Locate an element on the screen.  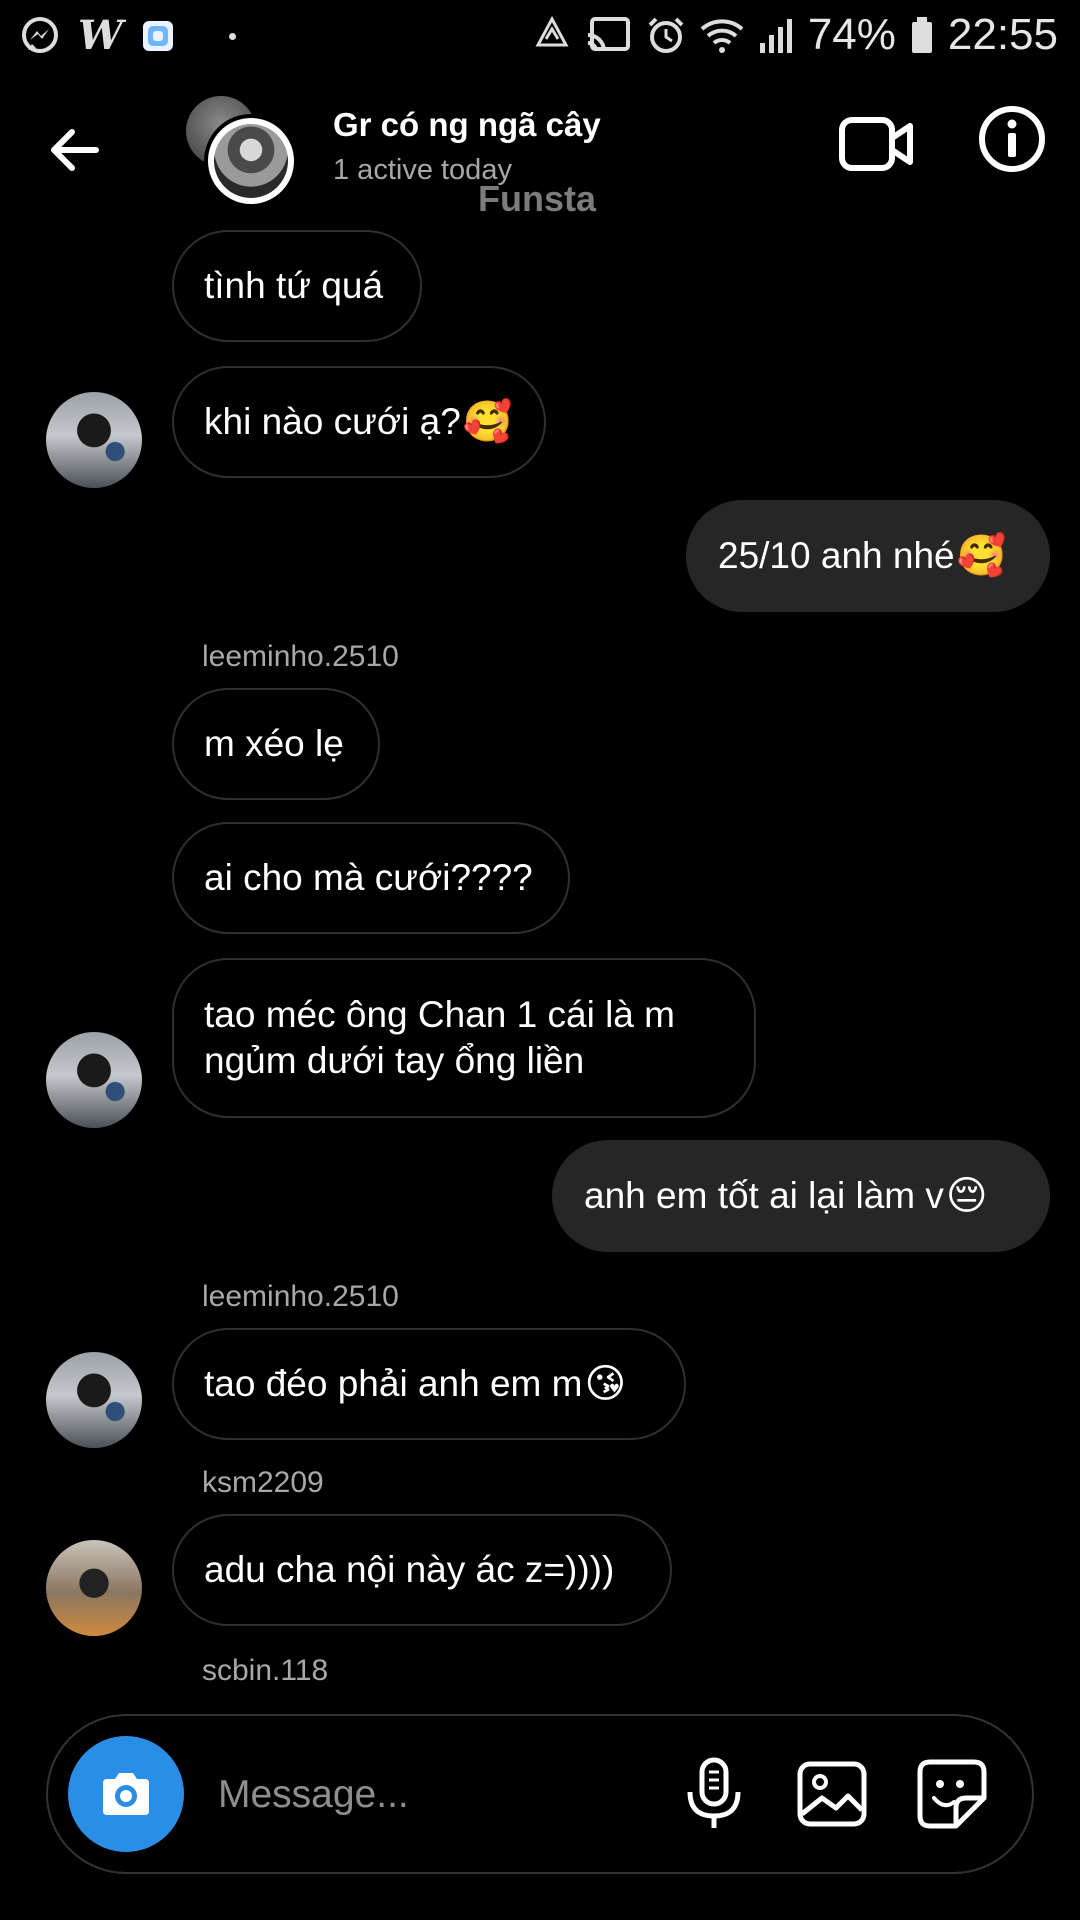
voice-message-button is located at coordinates (714, 1794).